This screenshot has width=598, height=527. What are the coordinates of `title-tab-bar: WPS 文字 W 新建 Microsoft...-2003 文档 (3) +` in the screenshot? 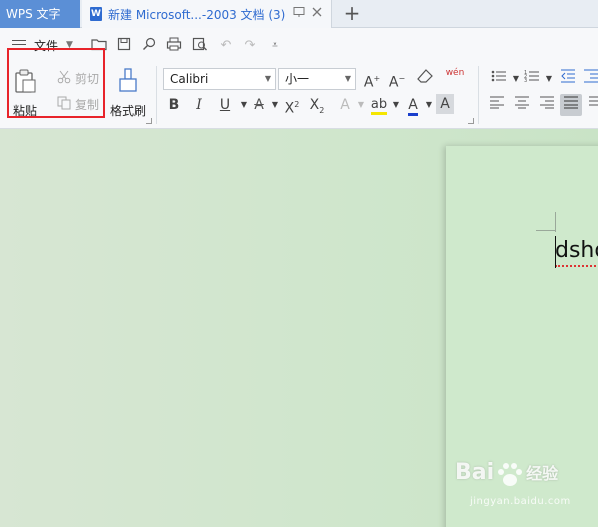 It's located at (299, 14).